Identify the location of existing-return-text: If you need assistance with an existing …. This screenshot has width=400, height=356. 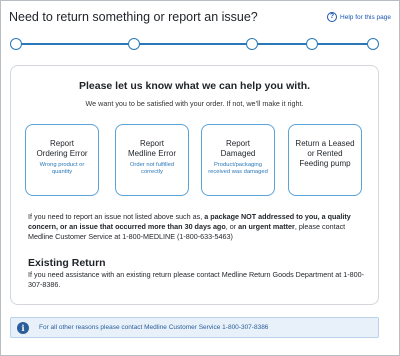
(196, 279).